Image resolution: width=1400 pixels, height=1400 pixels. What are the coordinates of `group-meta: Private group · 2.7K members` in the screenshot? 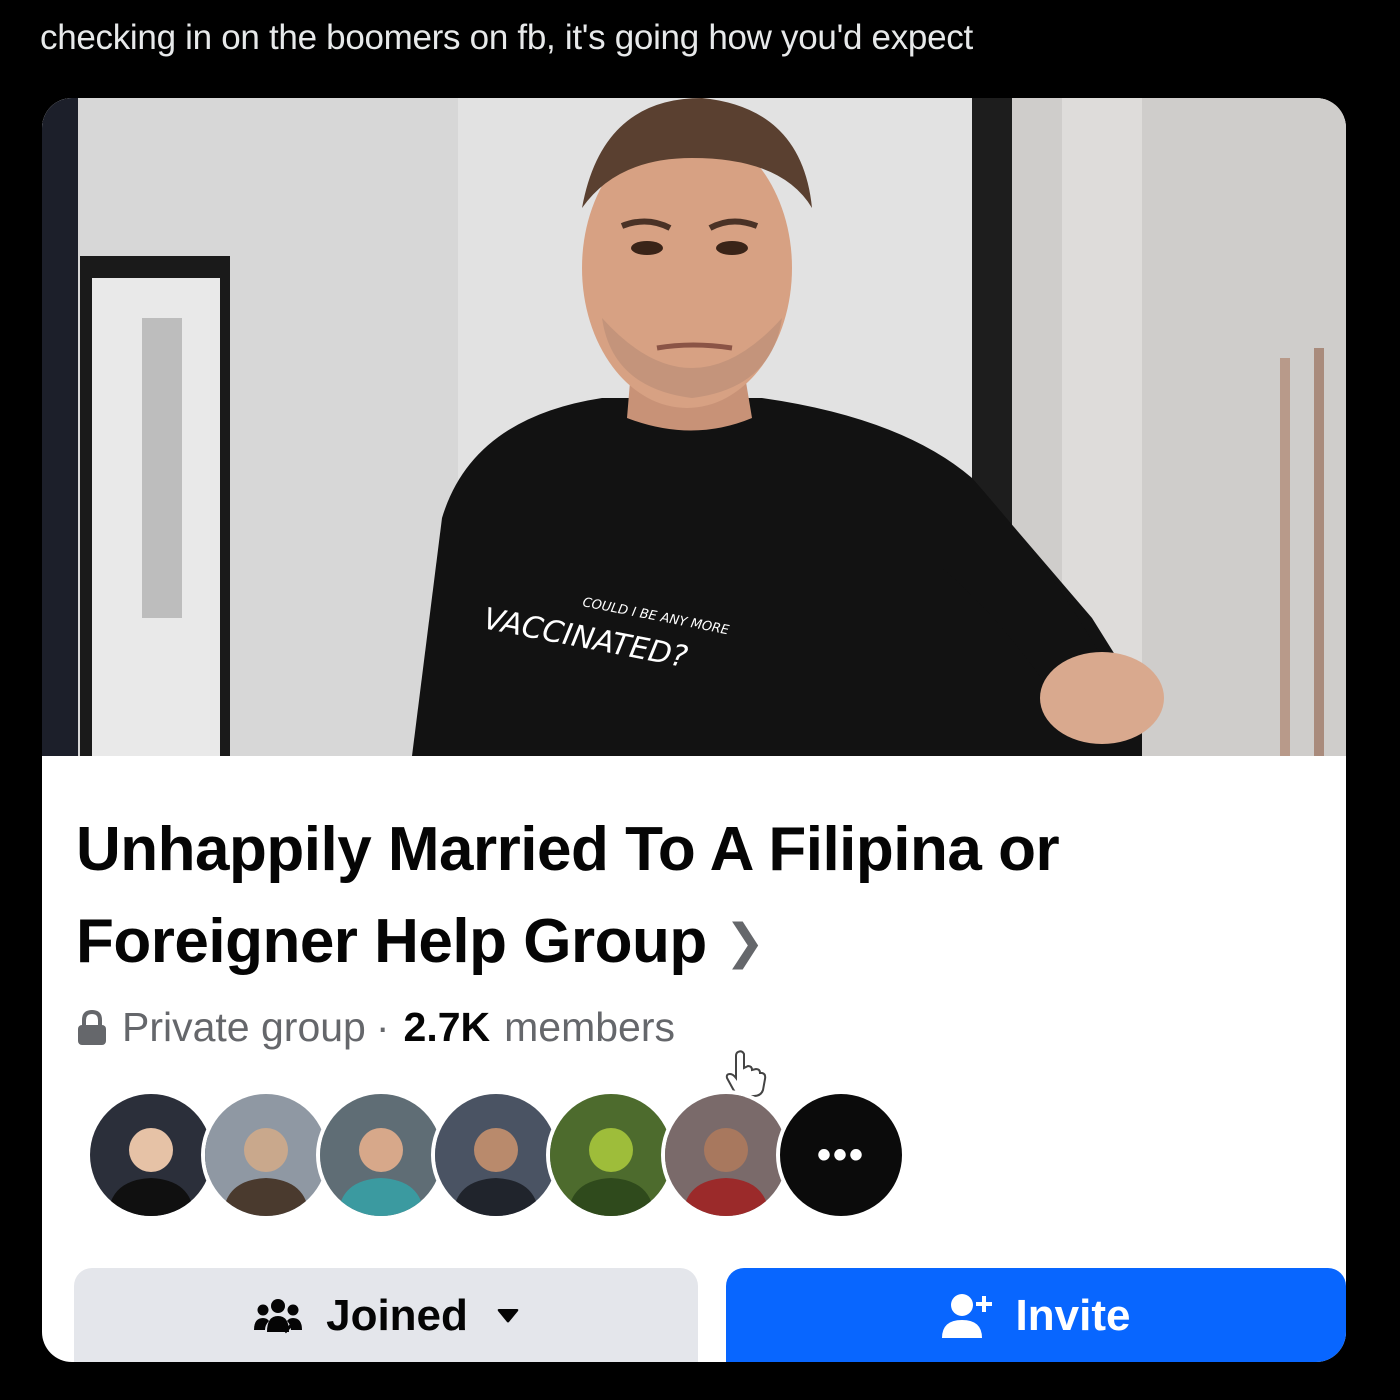 It's located at (375, 1027).